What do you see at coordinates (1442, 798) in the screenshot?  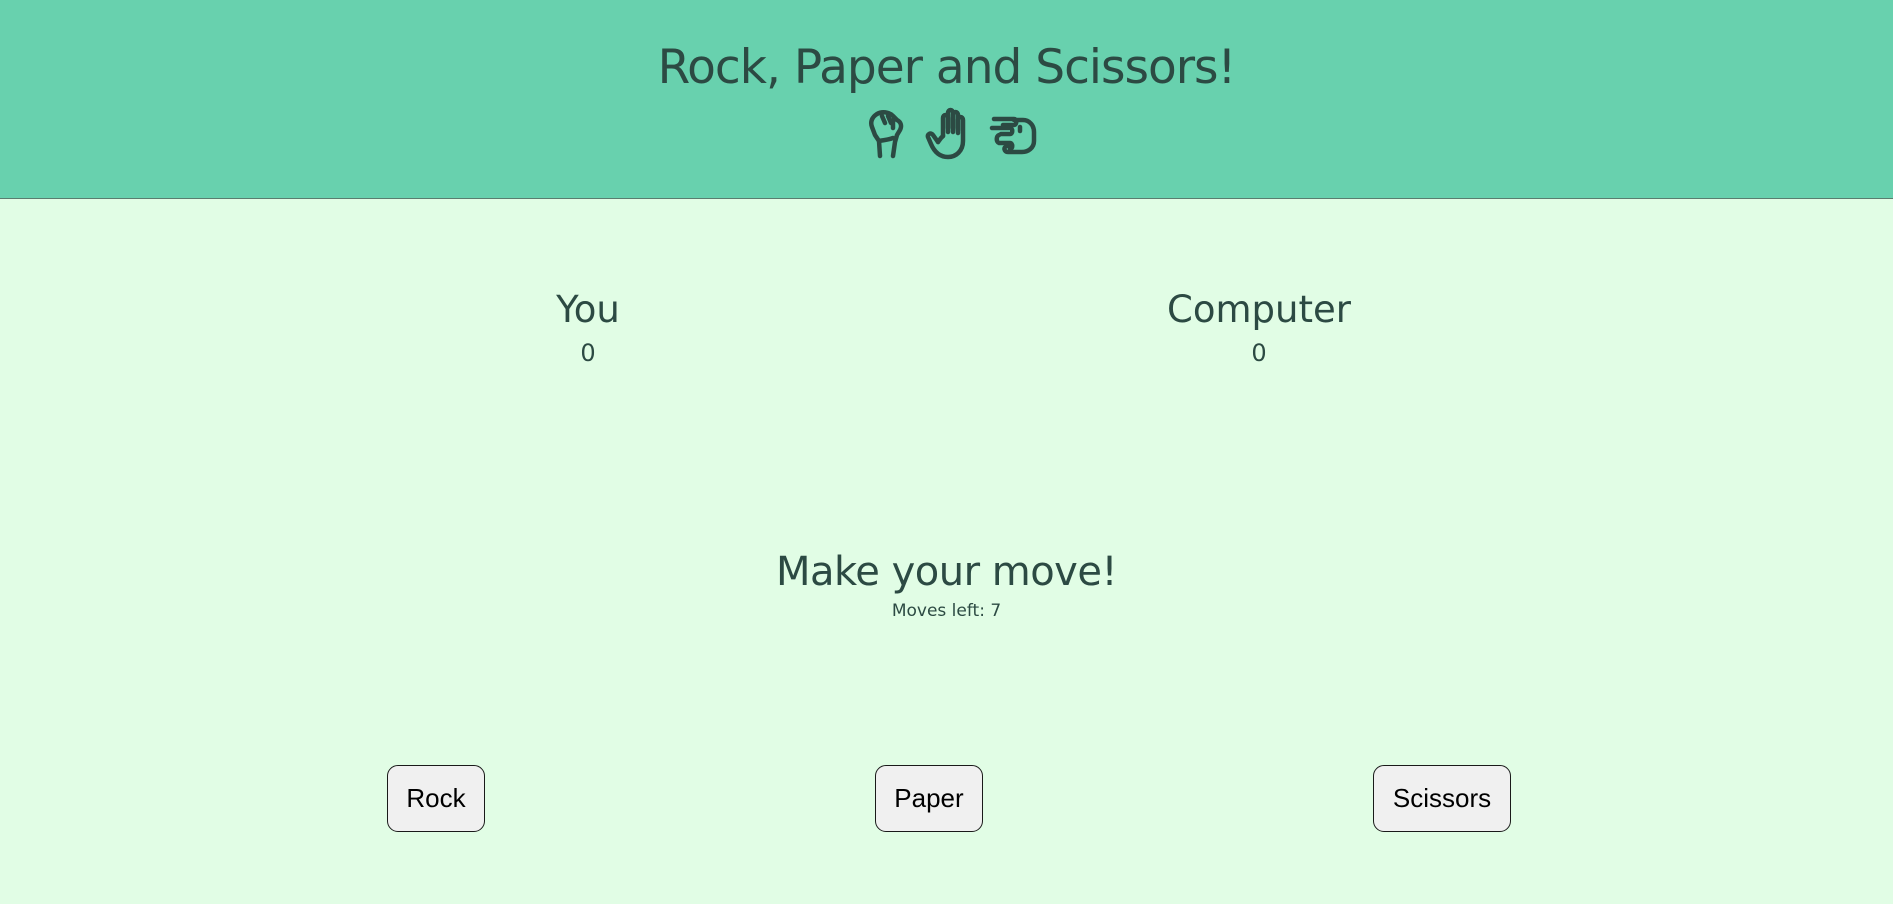 I see `scissors-button: Scissors` at bounding box center [1442, 798].